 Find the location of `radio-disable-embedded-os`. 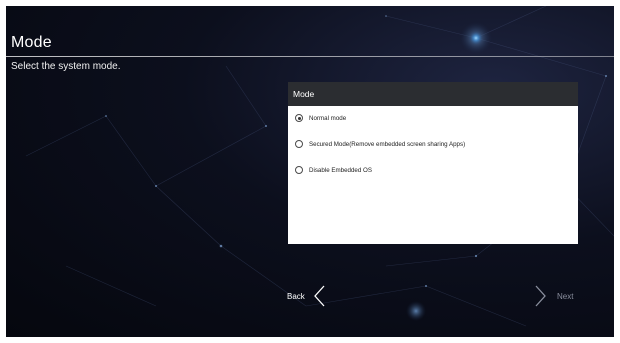

radio-disable-embedded-os is located at coordinates (299, 170).